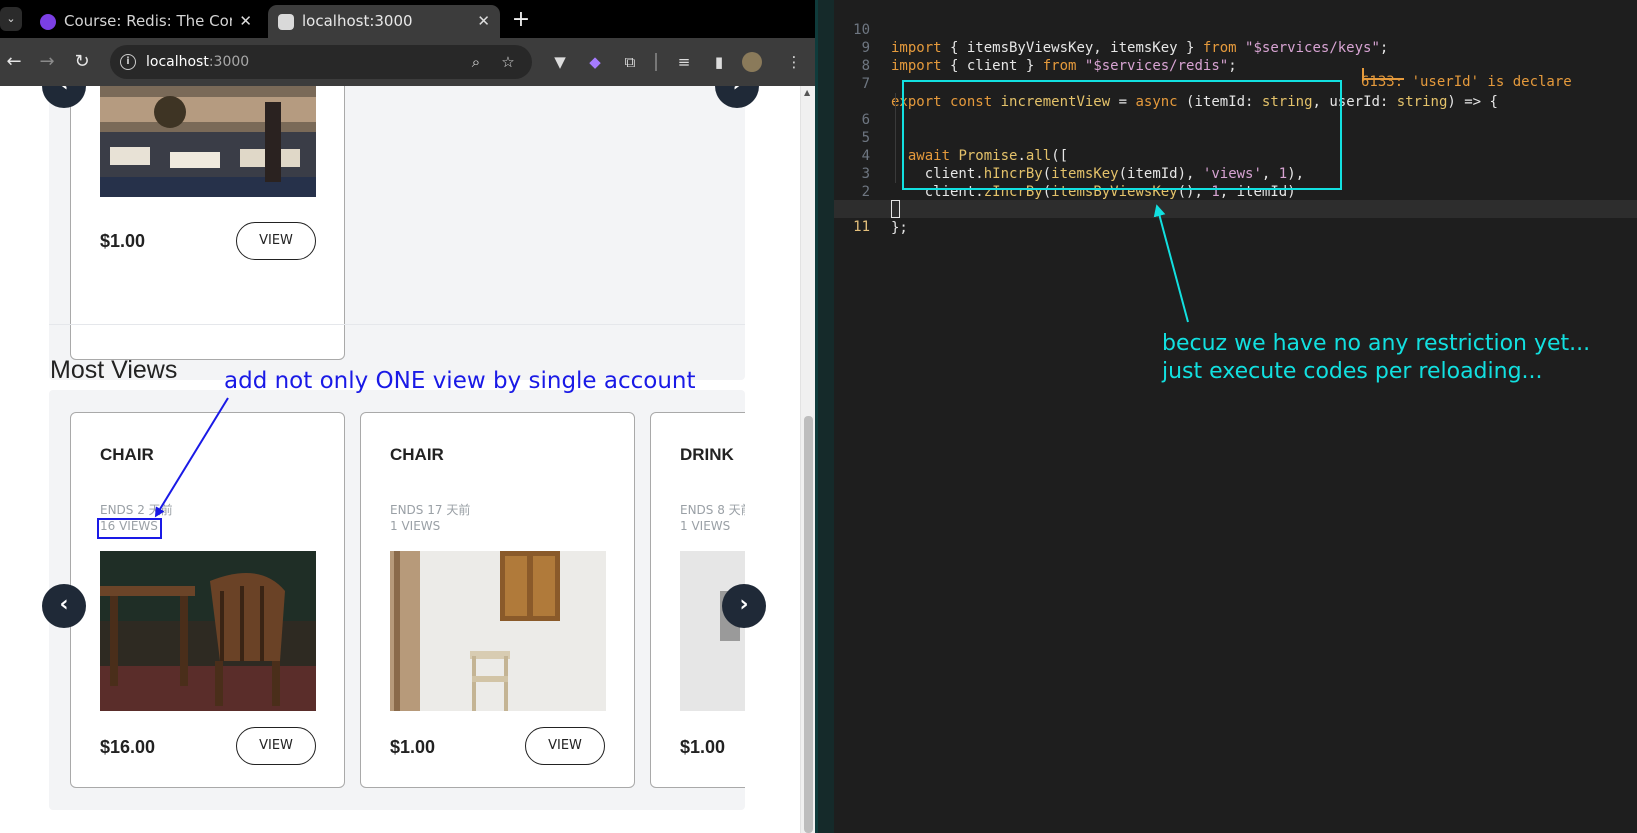 The width and height of the screenshot is (1637, 833). I want to click on code-highlight-box, so click(1122, 135).